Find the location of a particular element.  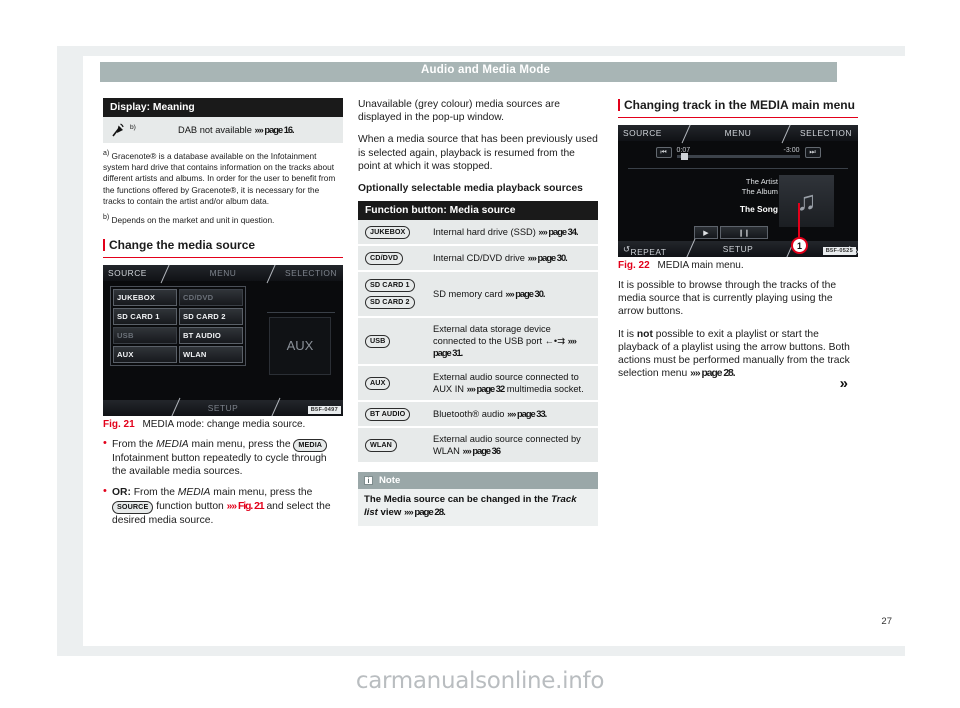

screen21-topbar: SOURCE MENU SELECTION is located at coordinates (223, 274).